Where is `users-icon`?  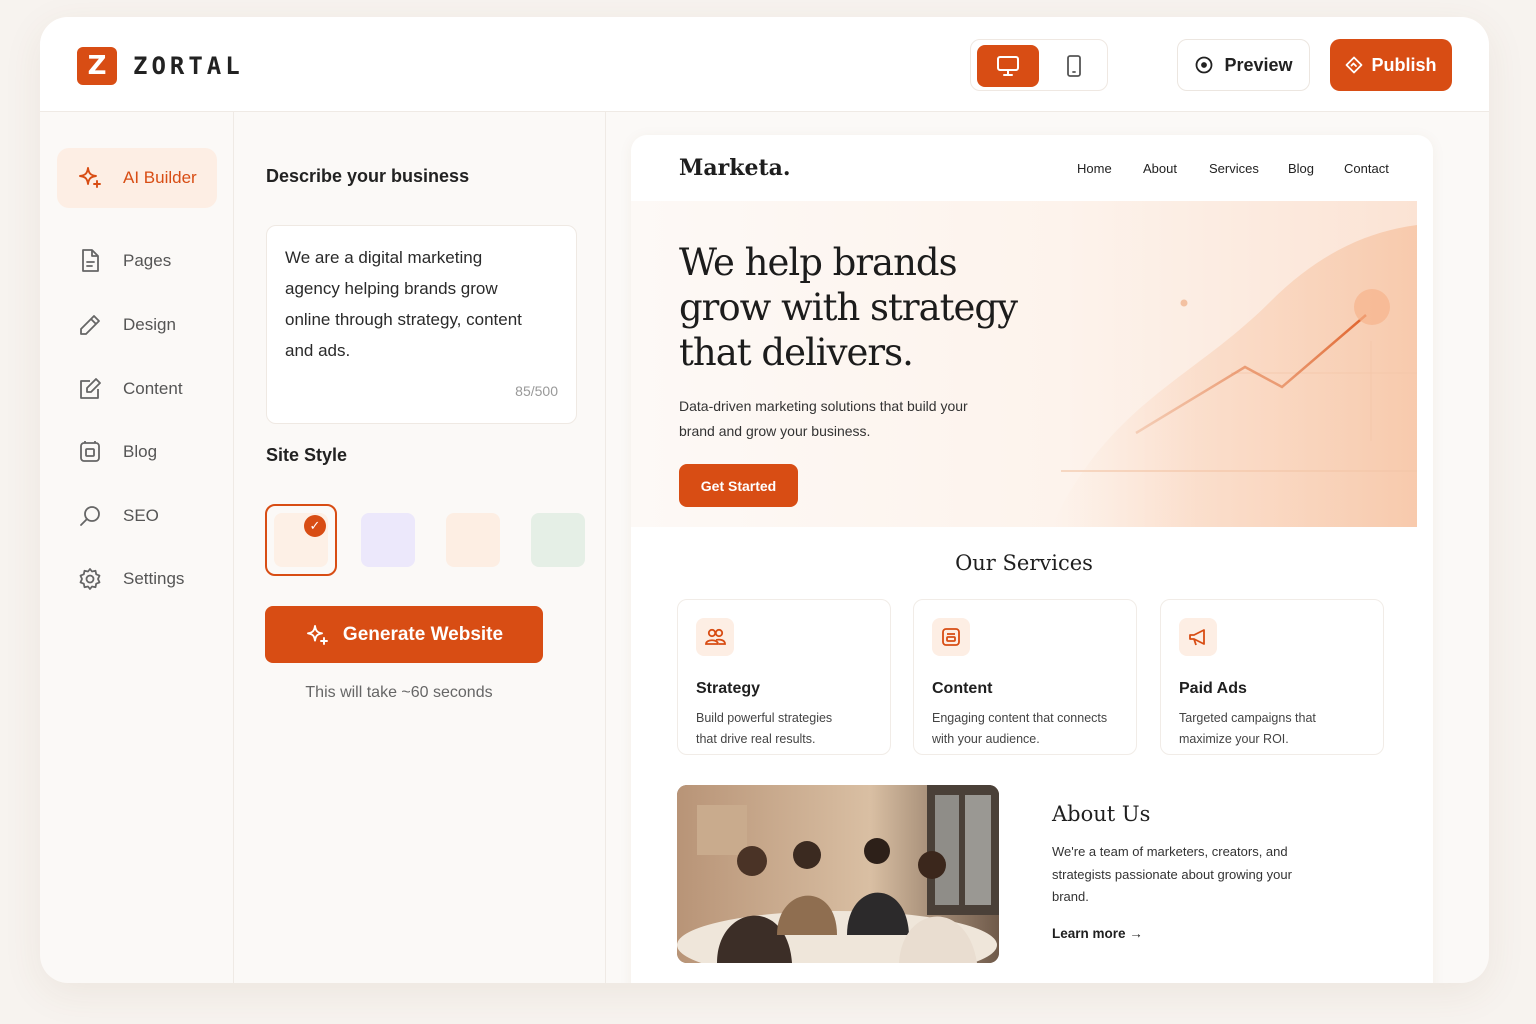
users-icon is located at coordinates (715, 637).